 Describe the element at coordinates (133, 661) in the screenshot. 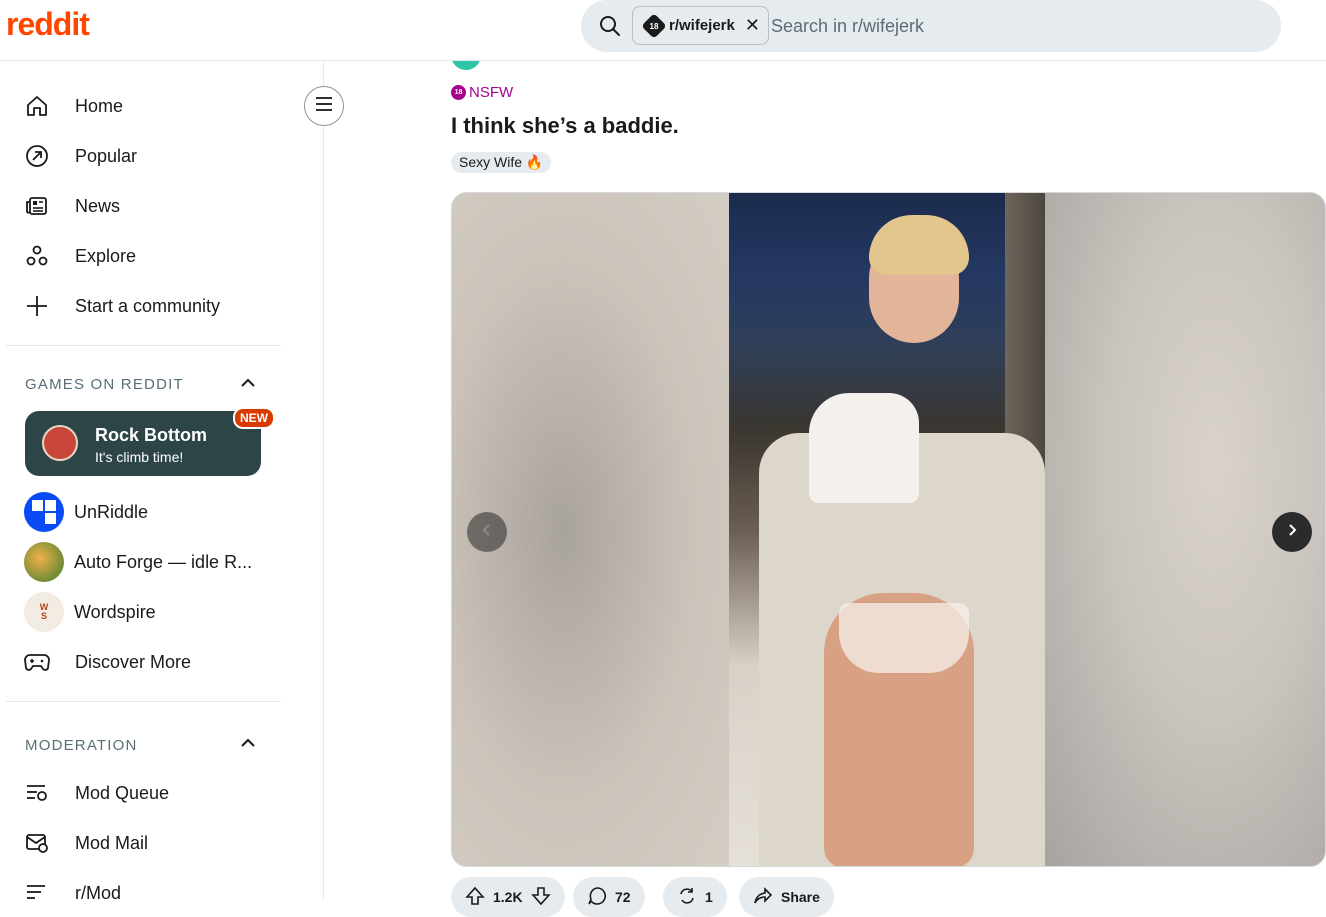

I see `sidebar-item-label: Discover More` at that location.